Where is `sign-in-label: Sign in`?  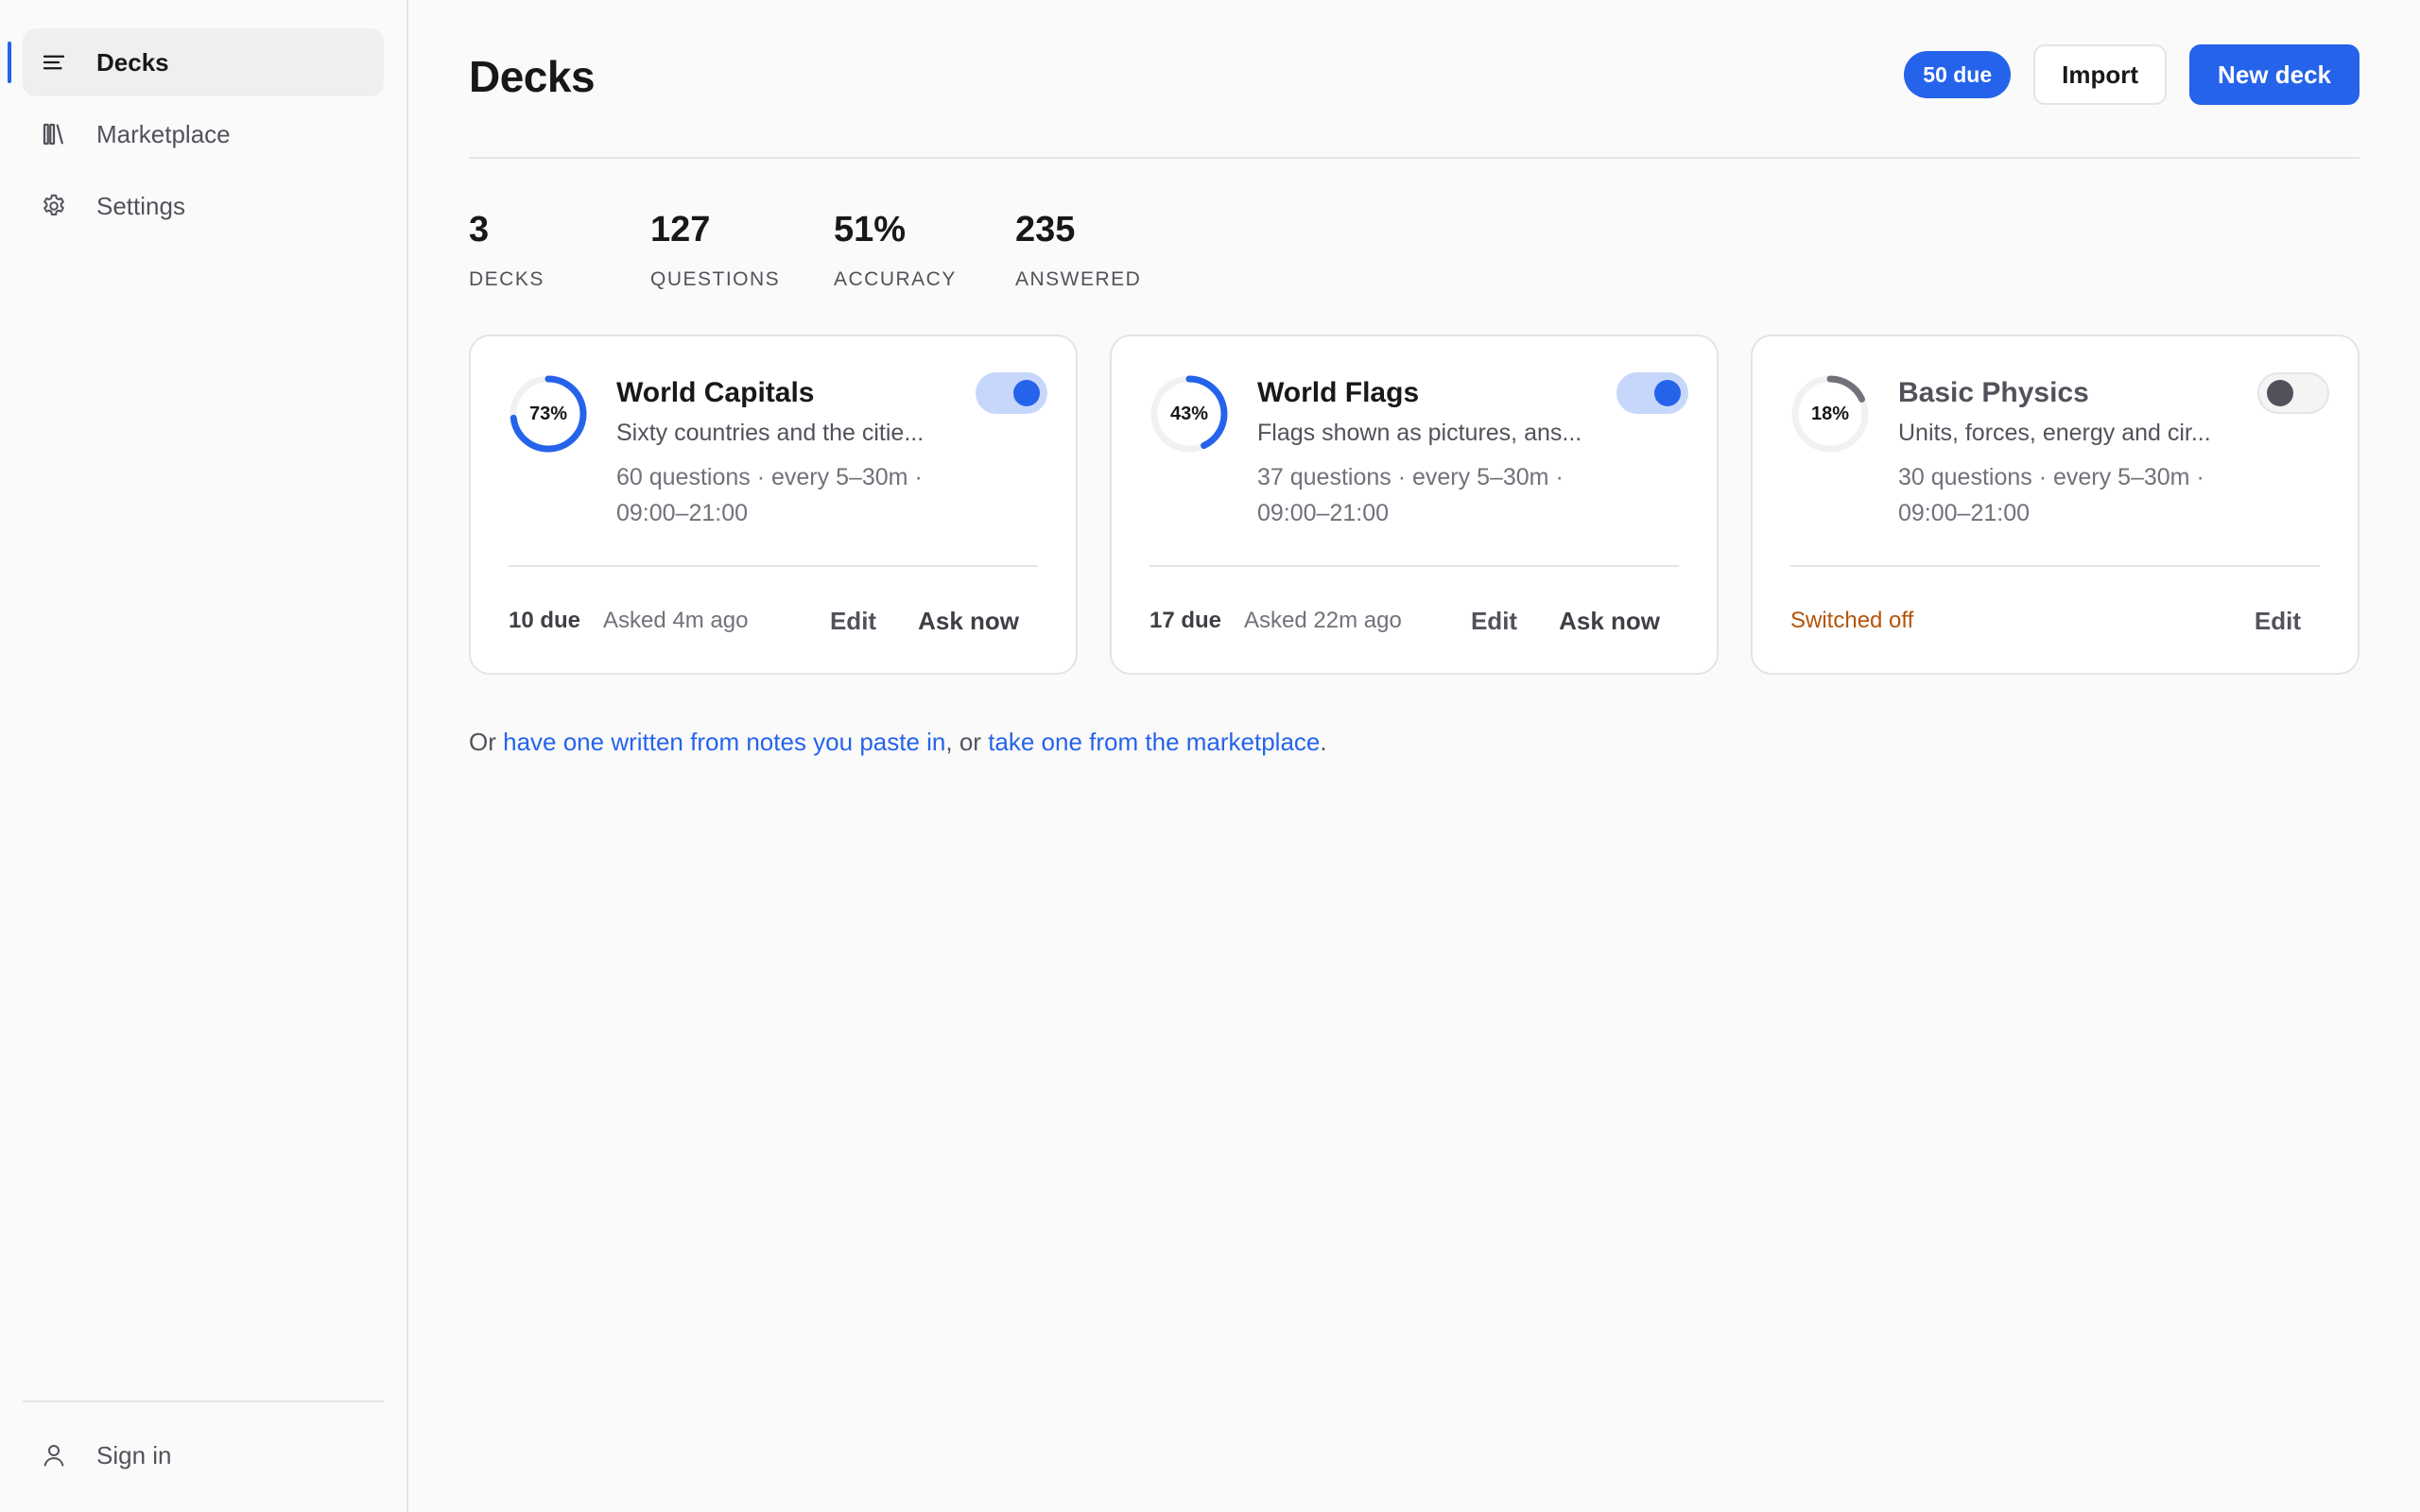
sign-in-label: Sign in is located at coordinates (134, 1454).